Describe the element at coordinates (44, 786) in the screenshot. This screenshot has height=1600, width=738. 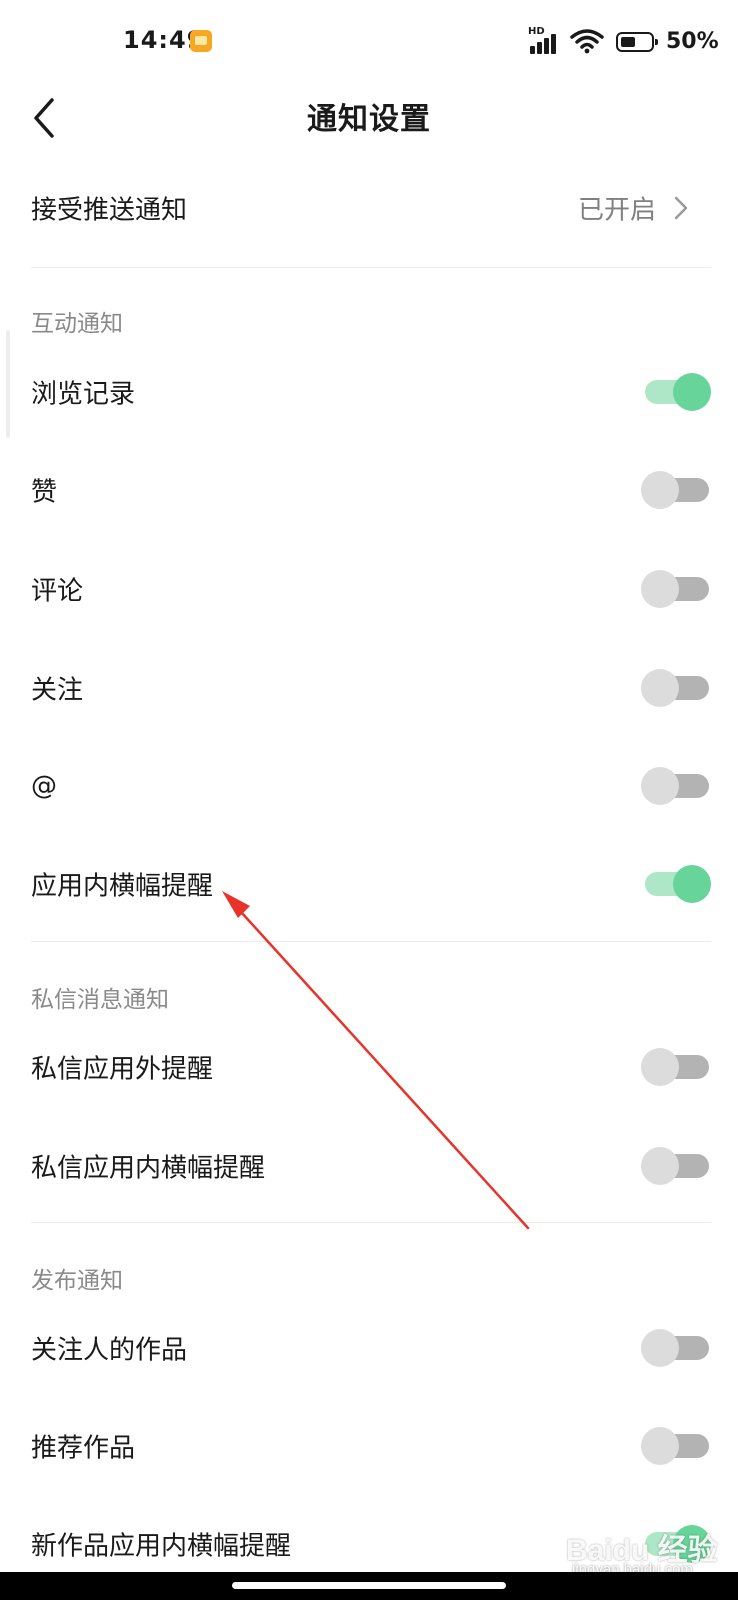
I see `setting-label: @` at that location.